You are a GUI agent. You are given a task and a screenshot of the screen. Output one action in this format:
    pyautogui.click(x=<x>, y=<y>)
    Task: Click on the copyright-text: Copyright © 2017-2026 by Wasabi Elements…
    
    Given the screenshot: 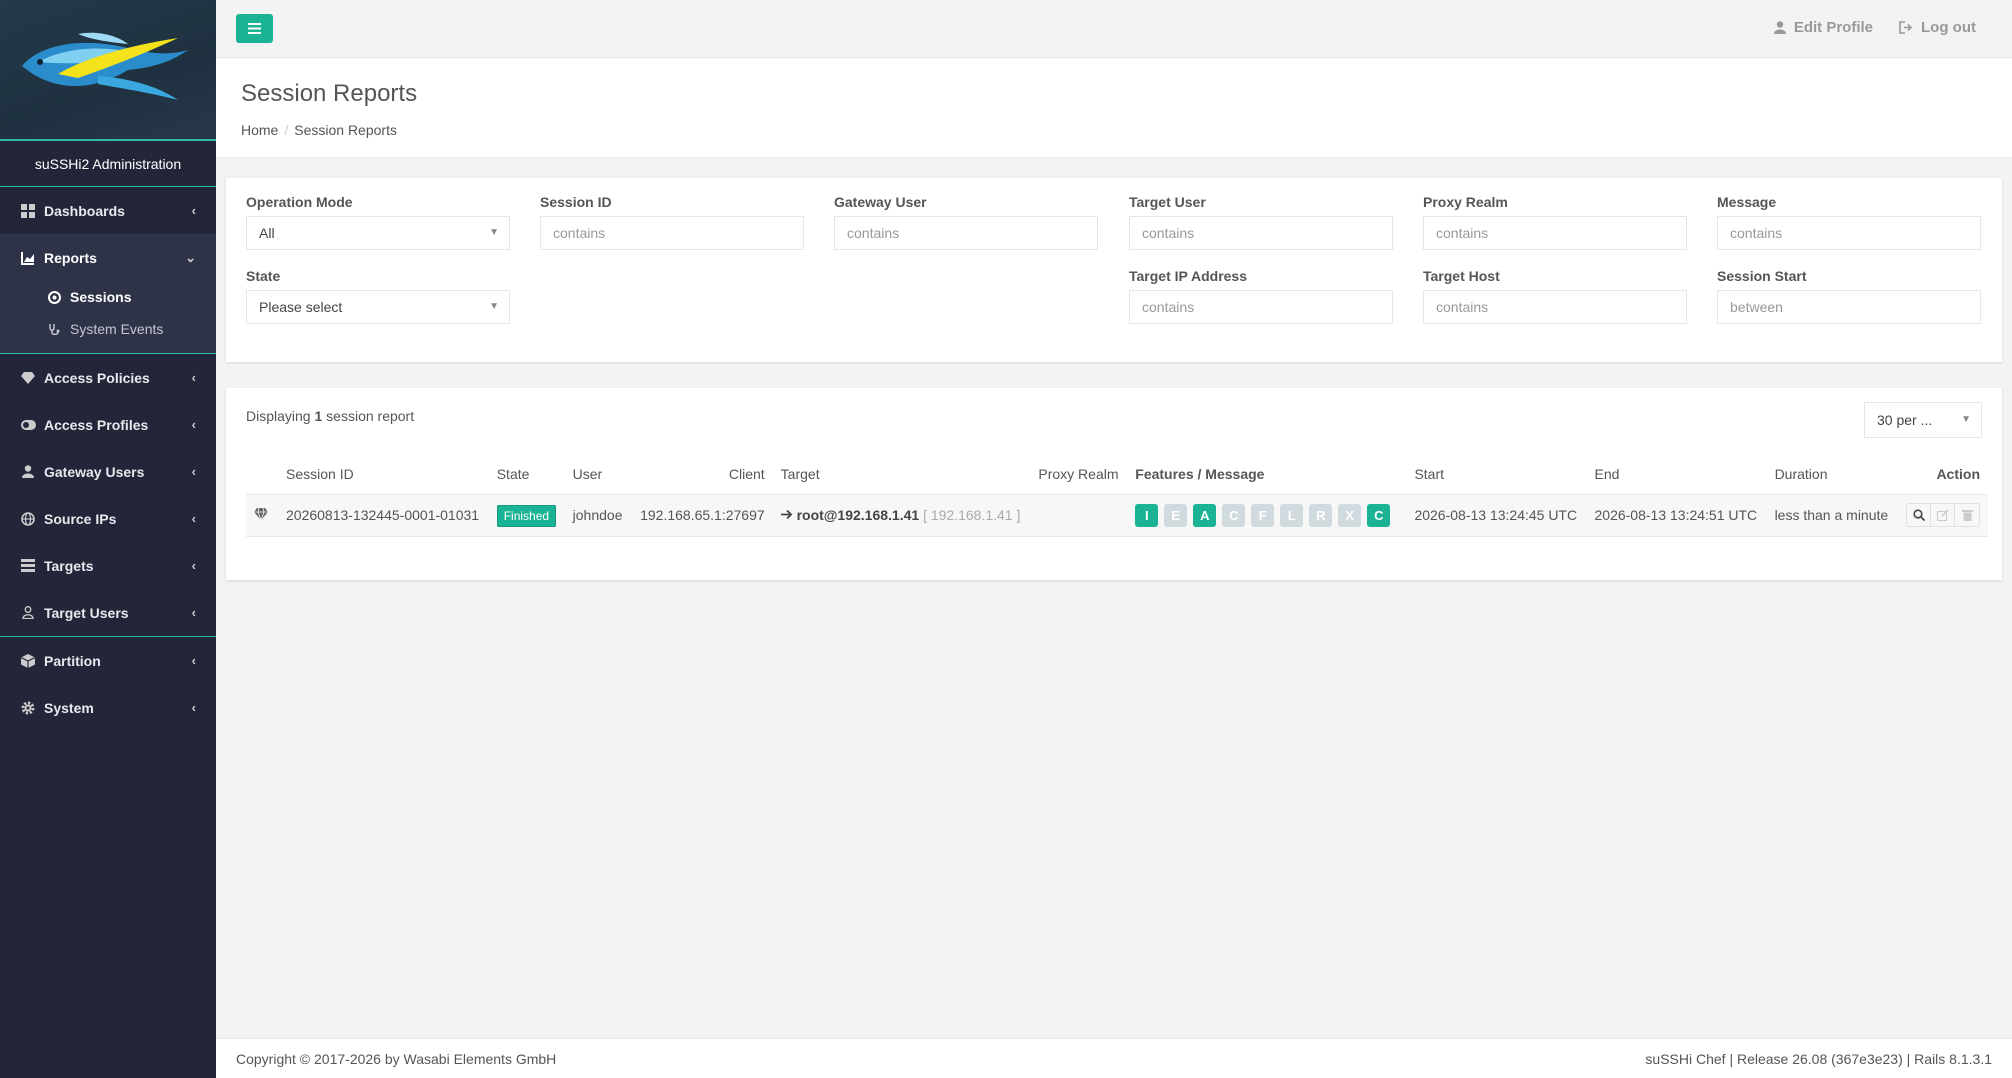 What is the action you would take?
    pyautogui.click(x=396, y=1058)
    